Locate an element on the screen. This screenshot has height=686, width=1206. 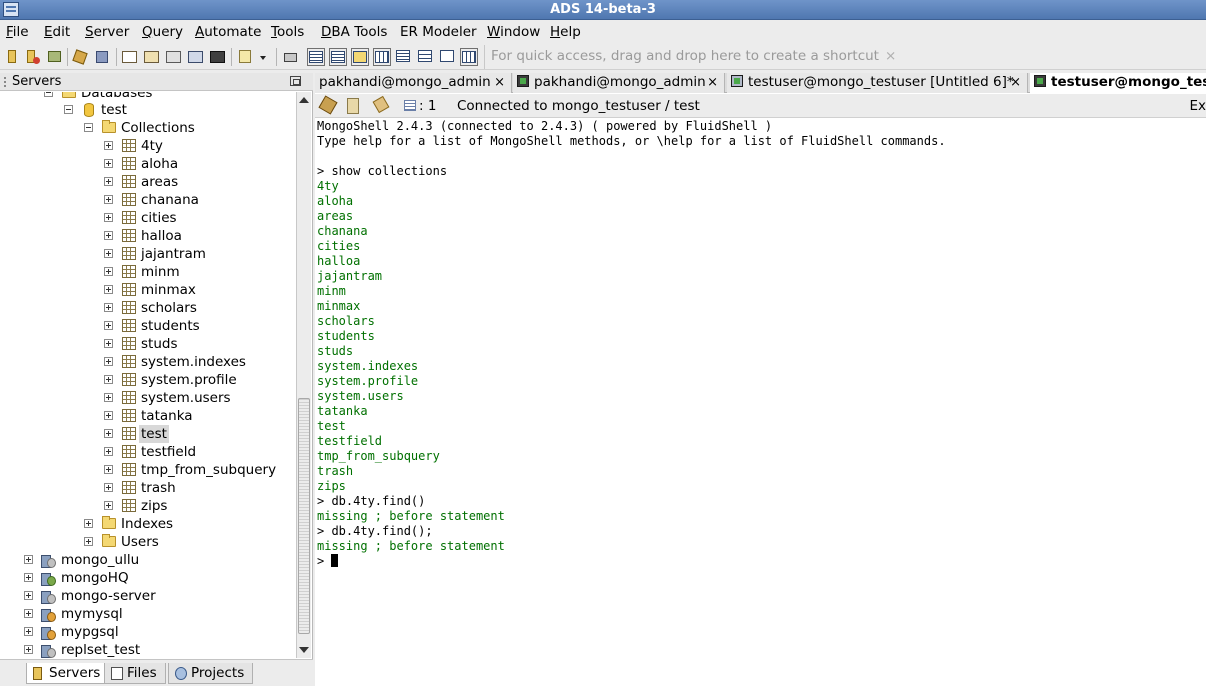
script-icon is located at coordinates (246, 57).